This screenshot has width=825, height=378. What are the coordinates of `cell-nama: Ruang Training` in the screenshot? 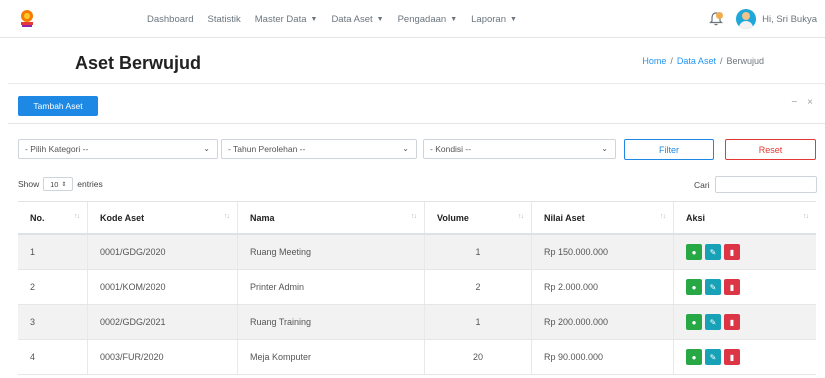 It's located at (331, 322).